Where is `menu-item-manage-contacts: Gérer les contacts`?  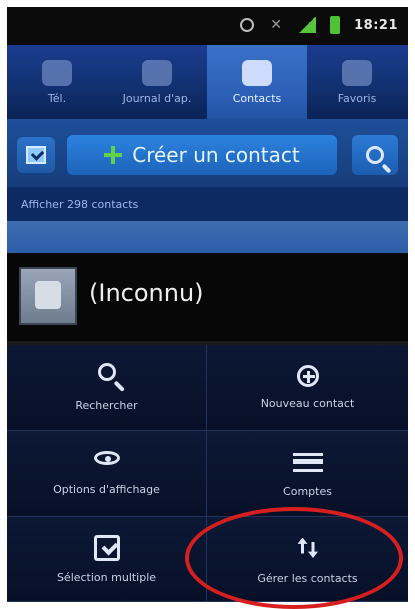
menu-item-manage-contacts: Gérer les contacts is located at coordinates (307, 559).